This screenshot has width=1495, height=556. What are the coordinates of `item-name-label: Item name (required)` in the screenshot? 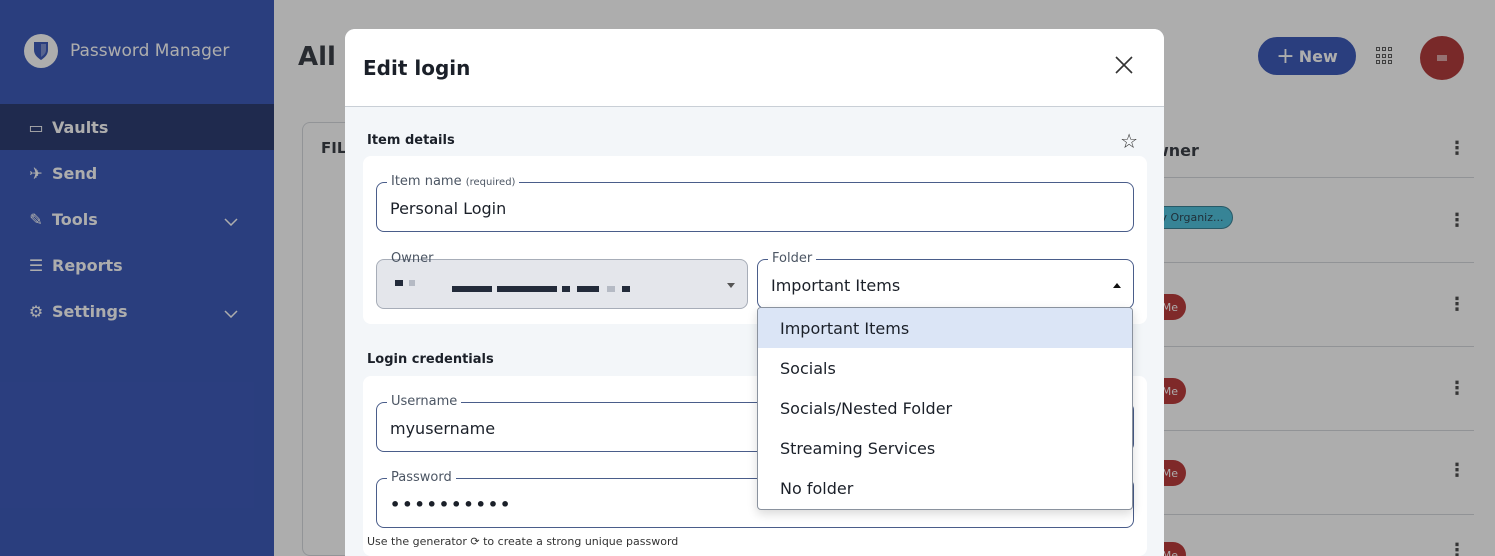 It's located at (453, 181).